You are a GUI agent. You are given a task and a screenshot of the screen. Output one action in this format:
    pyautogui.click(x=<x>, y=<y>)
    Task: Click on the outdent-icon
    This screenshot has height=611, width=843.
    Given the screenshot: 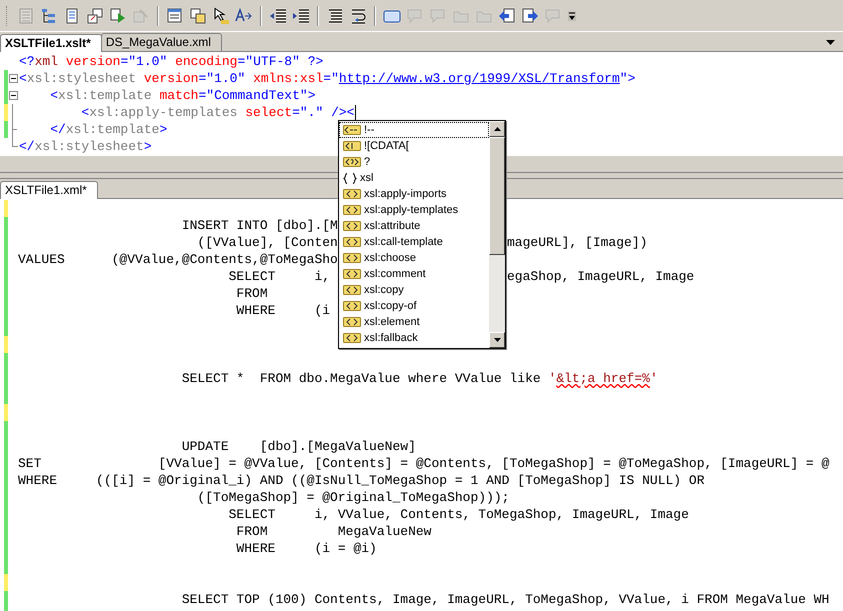 What is the action you would take?
    pyautogui.click(x=278, y=15)
    